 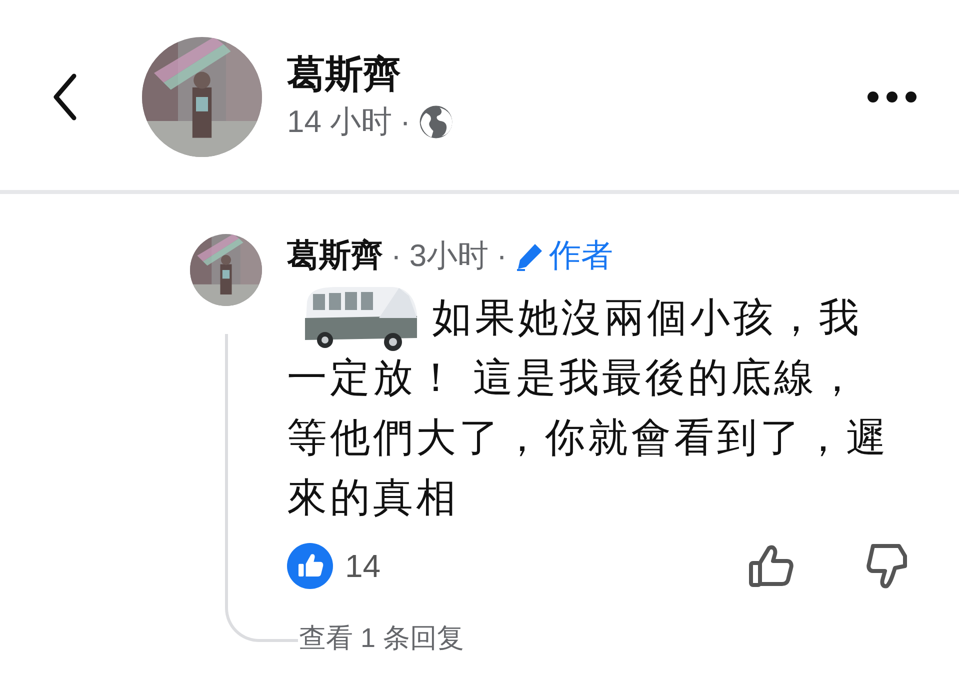 I want to click on comment-time: 3小时, so click(x=449, y=256).